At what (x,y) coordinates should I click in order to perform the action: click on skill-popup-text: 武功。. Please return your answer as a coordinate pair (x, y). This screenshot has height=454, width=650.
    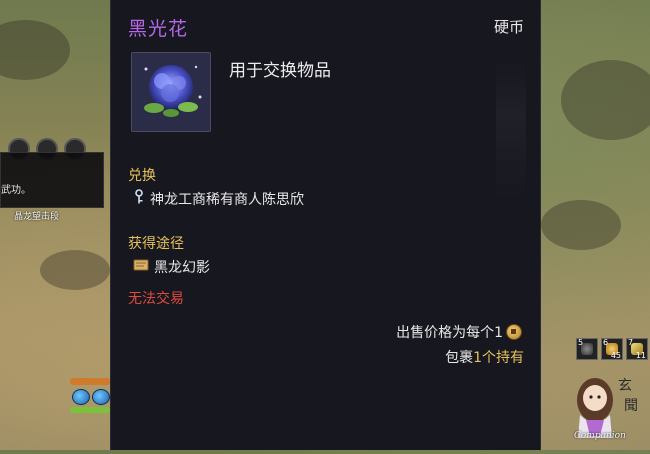
    Looking at the image, I should click on (16, 190).